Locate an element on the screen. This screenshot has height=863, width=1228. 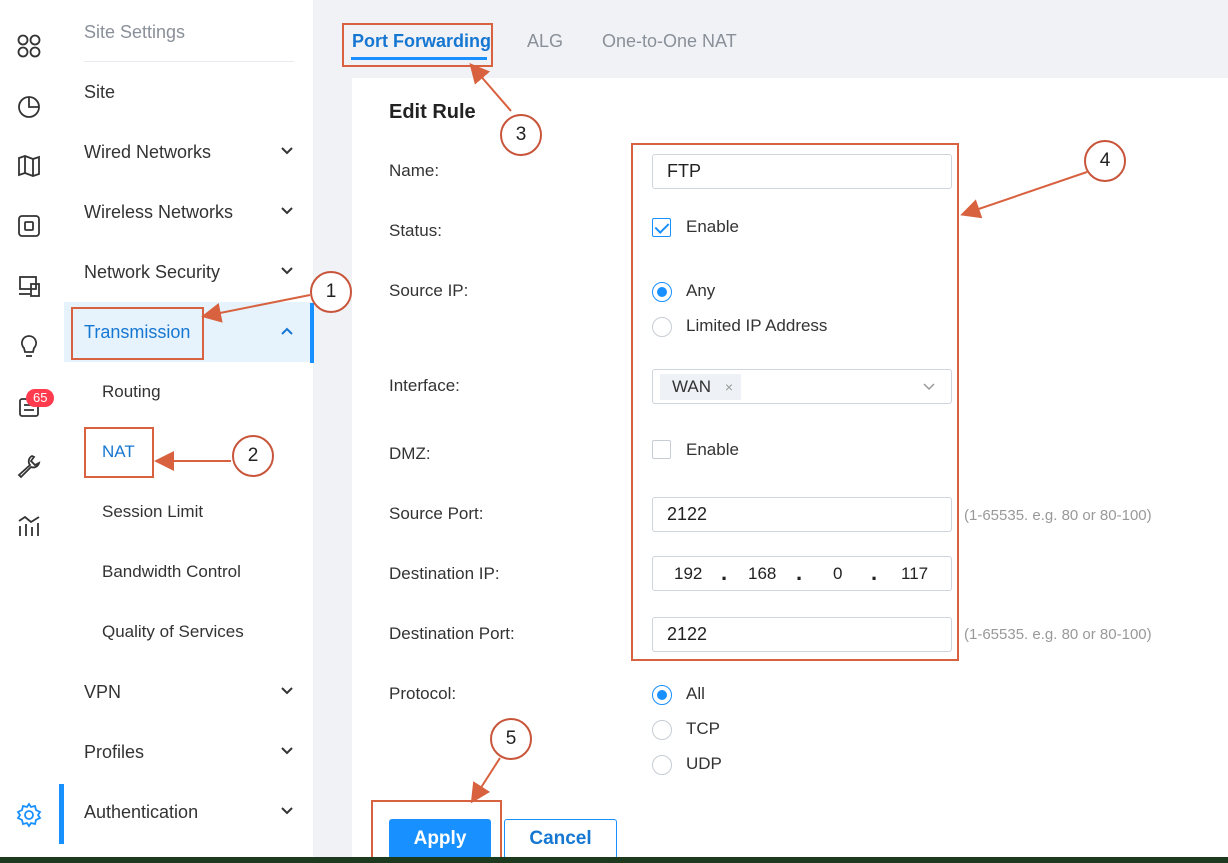
sidebar-item-network-security: Network Security is located at coordinates (189, 272).